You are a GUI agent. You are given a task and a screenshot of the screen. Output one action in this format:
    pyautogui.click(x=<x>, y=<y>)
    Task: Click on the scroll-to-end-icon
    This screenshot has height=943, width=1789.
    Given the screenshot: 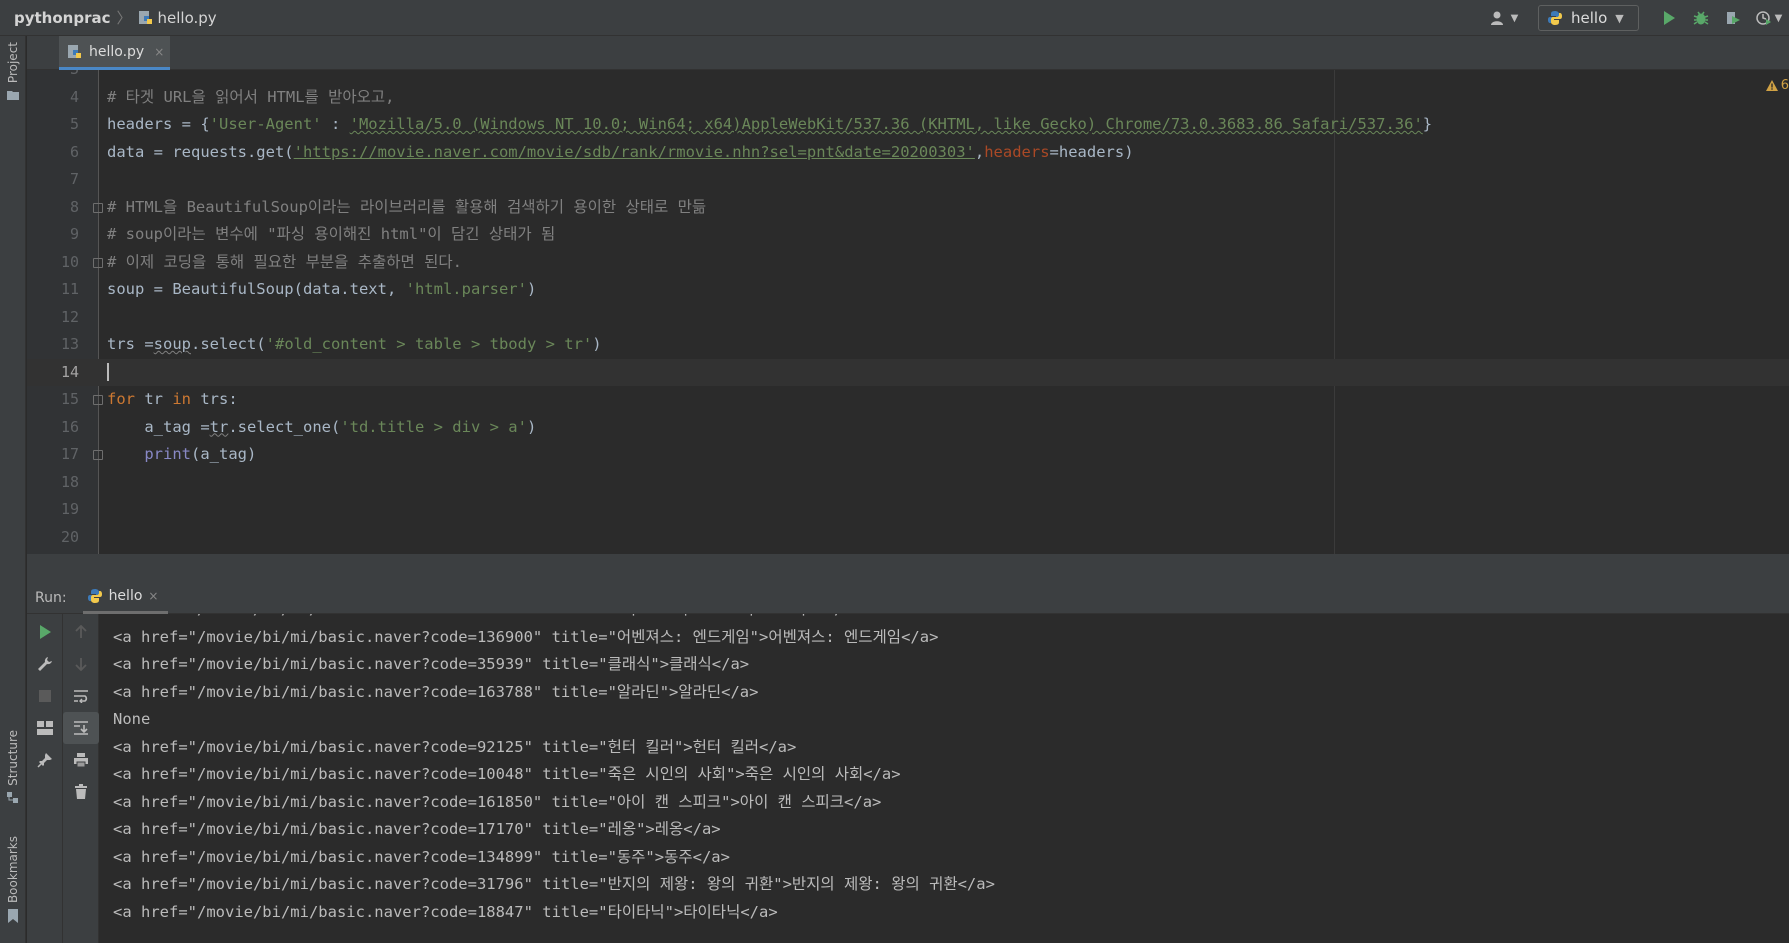 What is the action you would take?
    pyautogui.click(x=81, y=728)
    